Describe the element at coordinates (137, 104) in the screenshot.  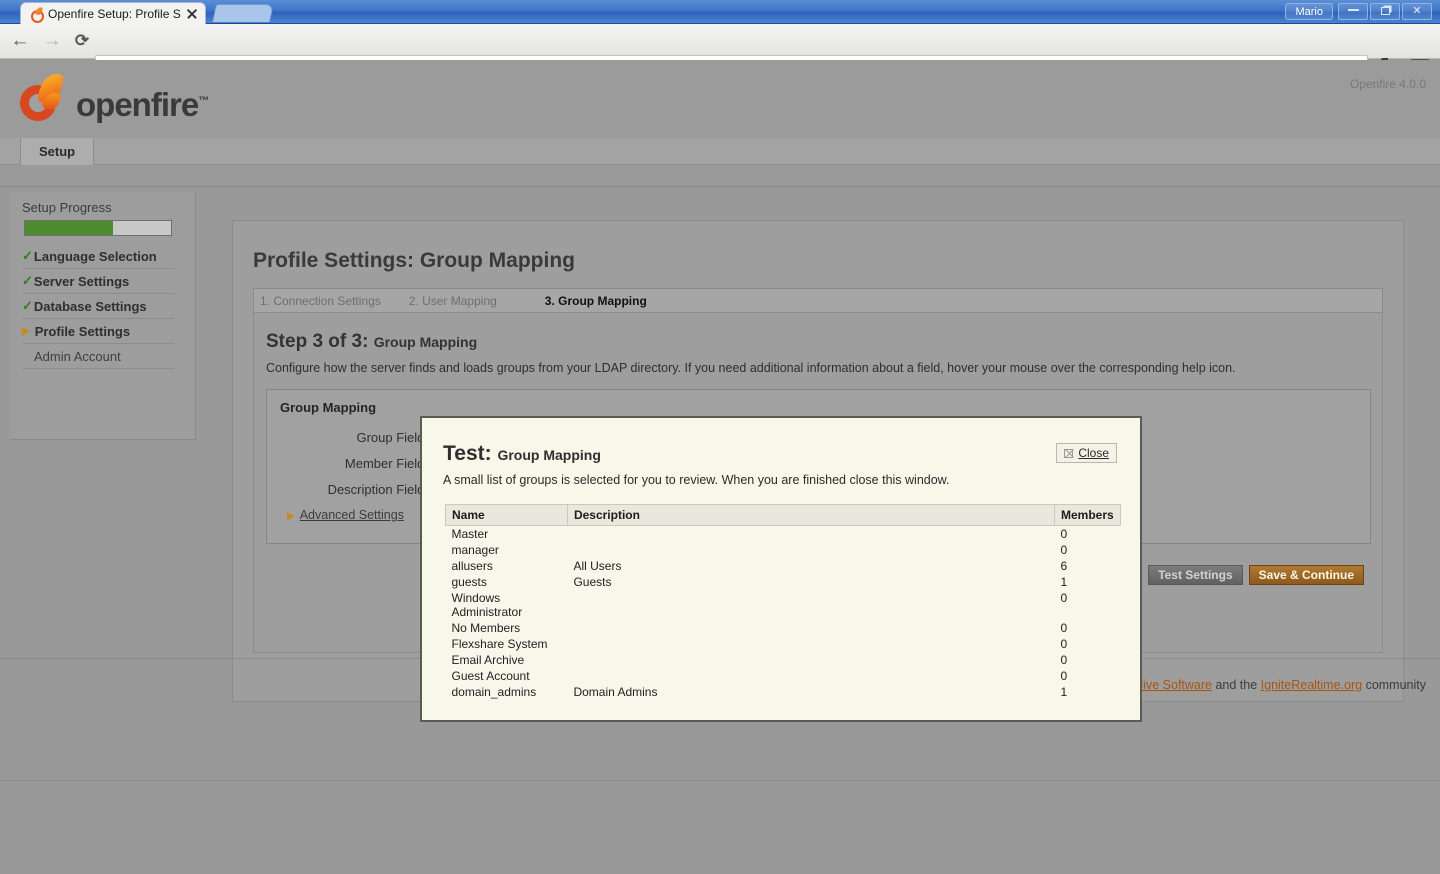
I see `brand-name: openfire` at that location.